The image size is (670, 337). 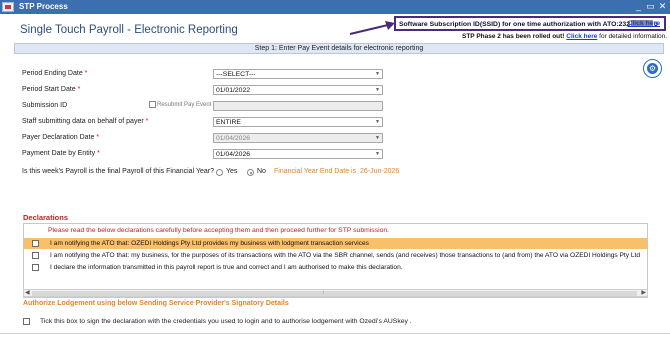 I want to click on fy-end-label: Financial Year End Date is, so click(x=315, y=171).